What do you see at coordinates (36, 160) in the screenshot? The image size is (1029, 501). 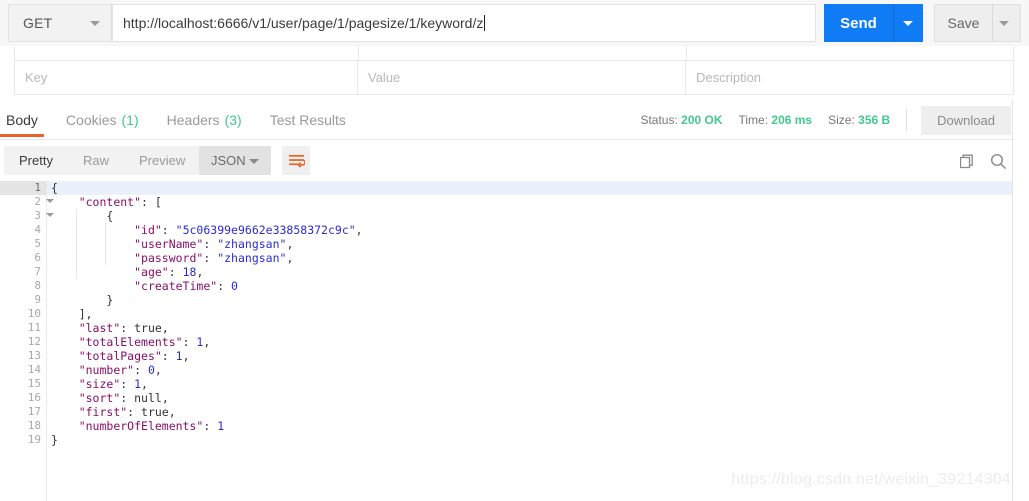 I see `view-mode-pretty: Pretty` at bounding box center [36, 160].